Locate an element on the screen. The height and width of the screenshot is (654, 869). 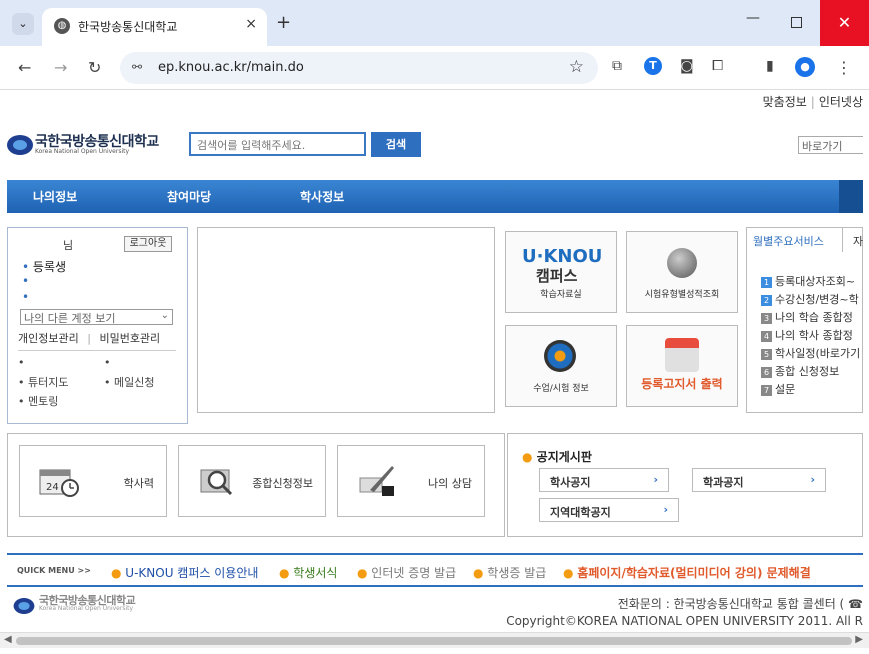
quick-goto-select: 바로가기 is located at coordinates (830, 145).